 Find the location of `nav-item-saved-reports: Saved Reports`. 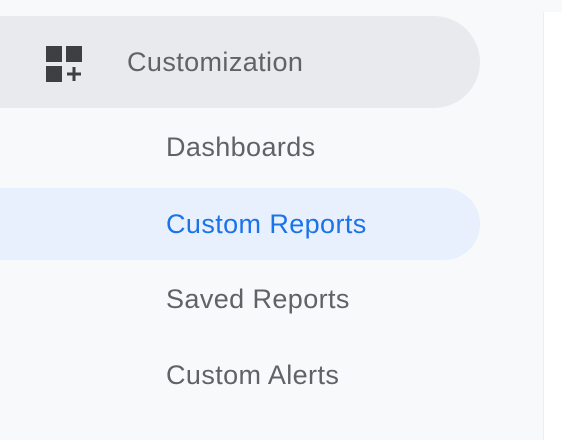

nav-item-saved-reports: Saved Reports is located at coordinates (240, 299).